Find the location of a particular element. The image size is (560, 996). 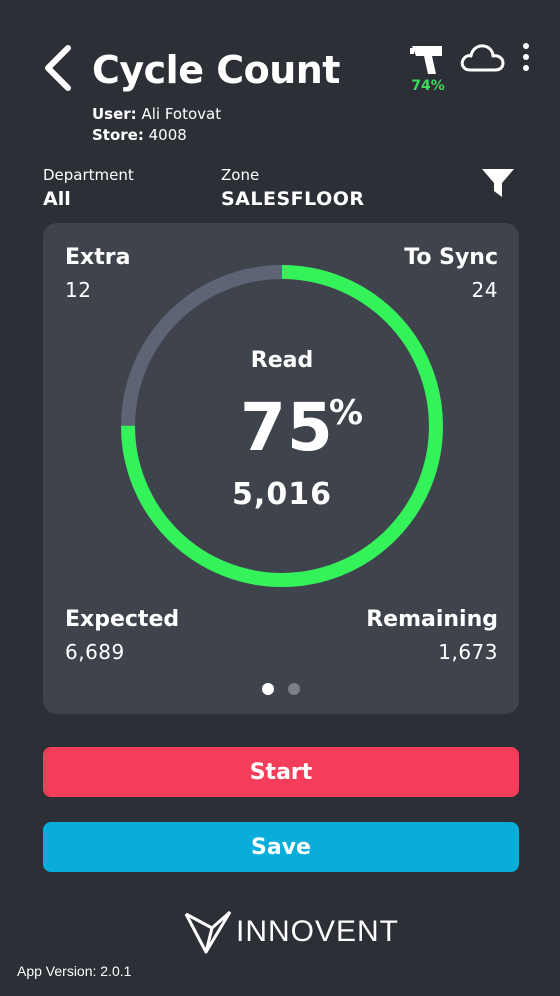

back-button is located at coordinates (59, 68).